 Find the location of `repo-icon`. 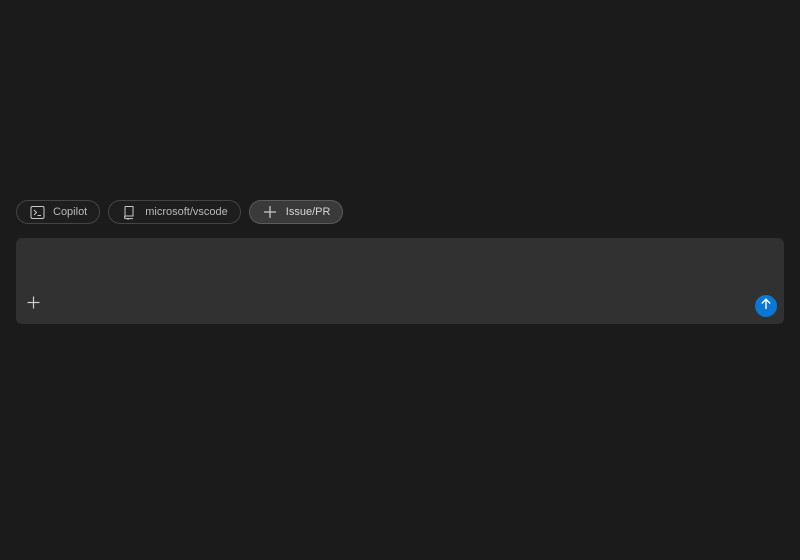

repo-icon is located at coordinates (129, 212).